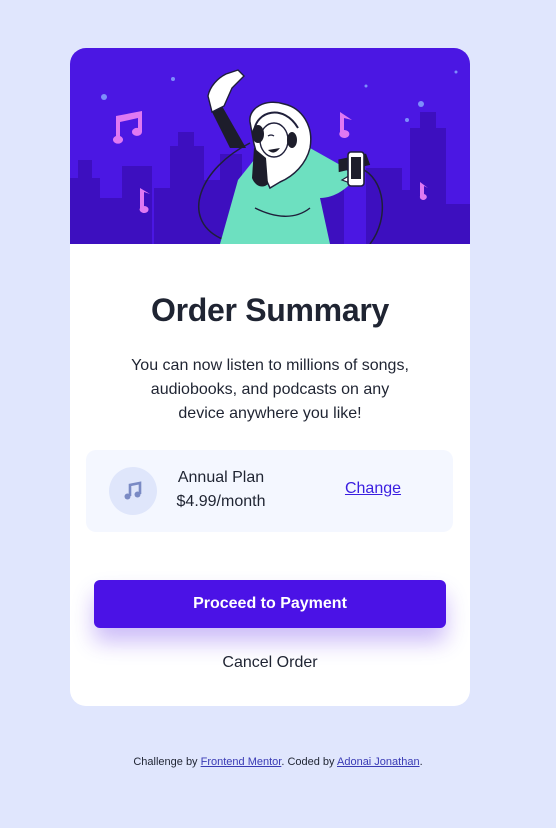 Image resolution: width=556 pixels, height=828 pixels. What do you see at coordinates (269, 491) in the screenshot?
I see `plan-summary: Annual Plan $4.99/month Change` at bounding box center [269, 491].